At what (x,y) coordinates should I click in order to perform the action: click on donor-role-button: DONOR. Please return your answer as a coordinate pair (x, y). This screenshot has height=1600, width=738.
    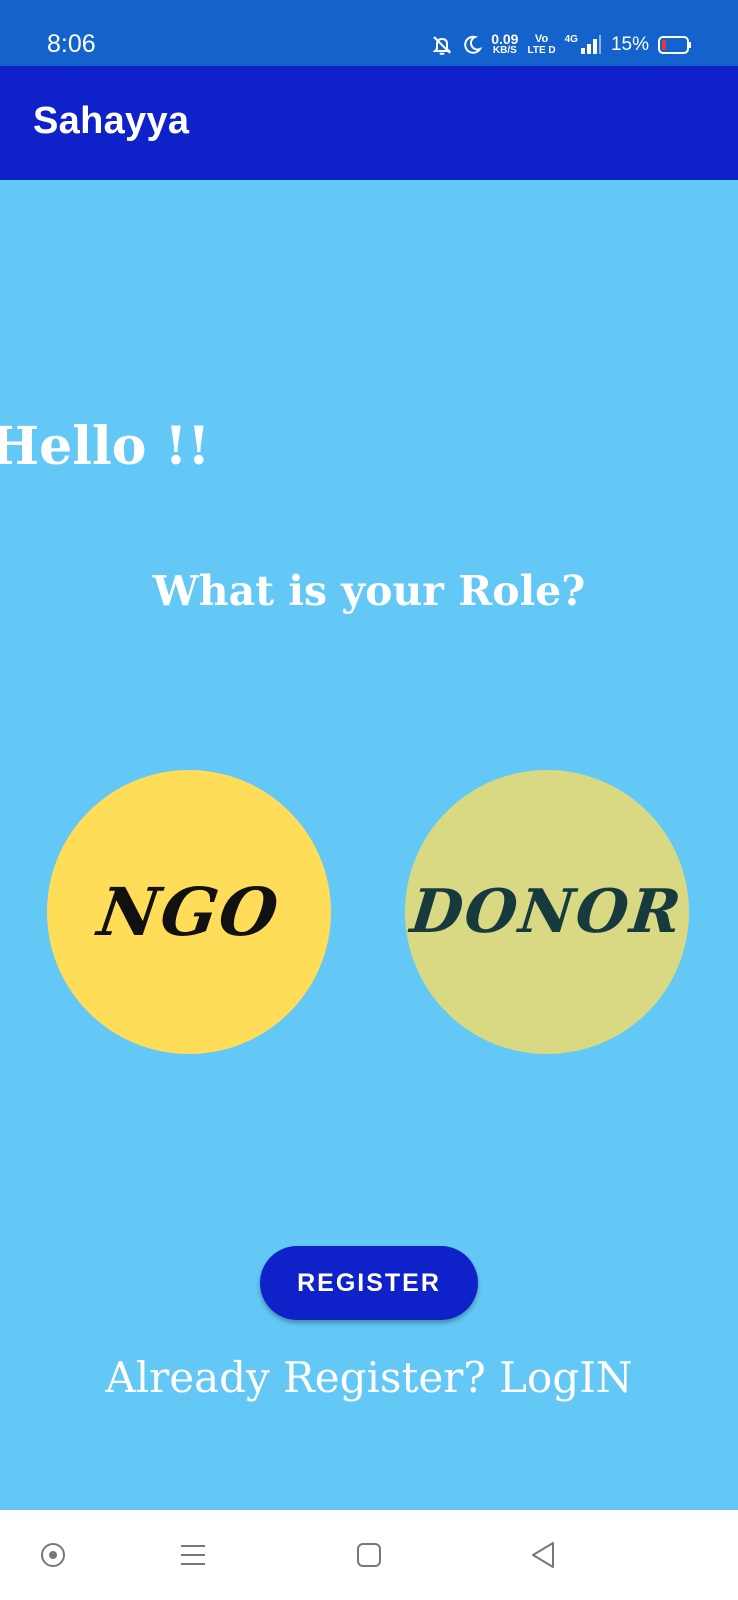
    Looking at the image, I should click on (547, 912).